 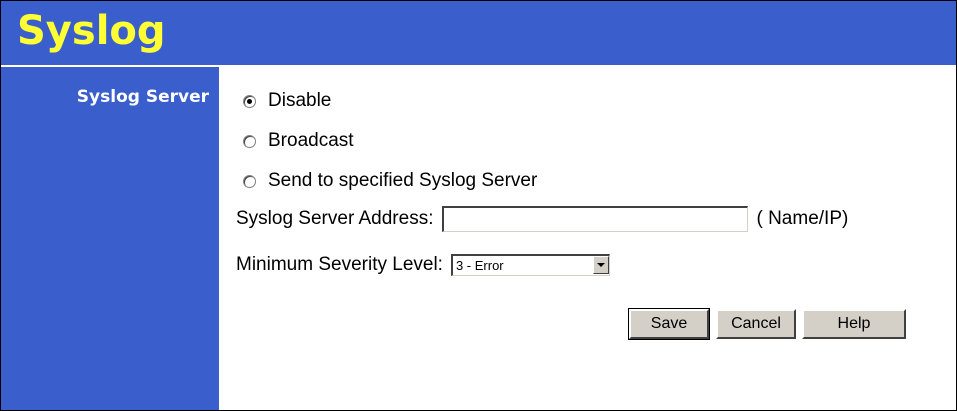 What do you see at coordinates (802, 218) in the screenshot?
I see `address-suffix: ( Name/IP)` at bounding box center [802, 218].